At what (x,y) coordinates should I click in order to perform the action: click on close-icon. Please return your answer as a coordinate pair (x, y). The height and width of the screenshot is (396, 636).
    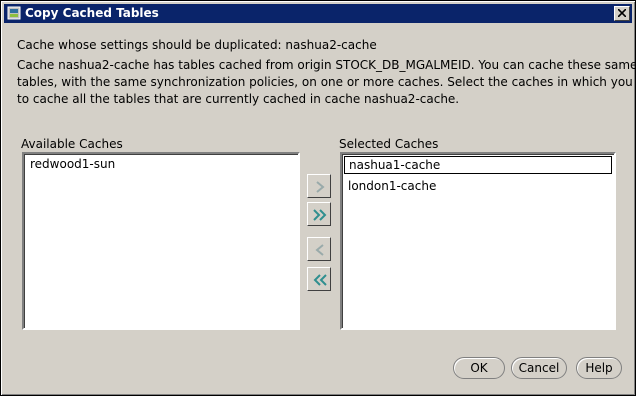
    Looking at the image, I should click on (622, 13).